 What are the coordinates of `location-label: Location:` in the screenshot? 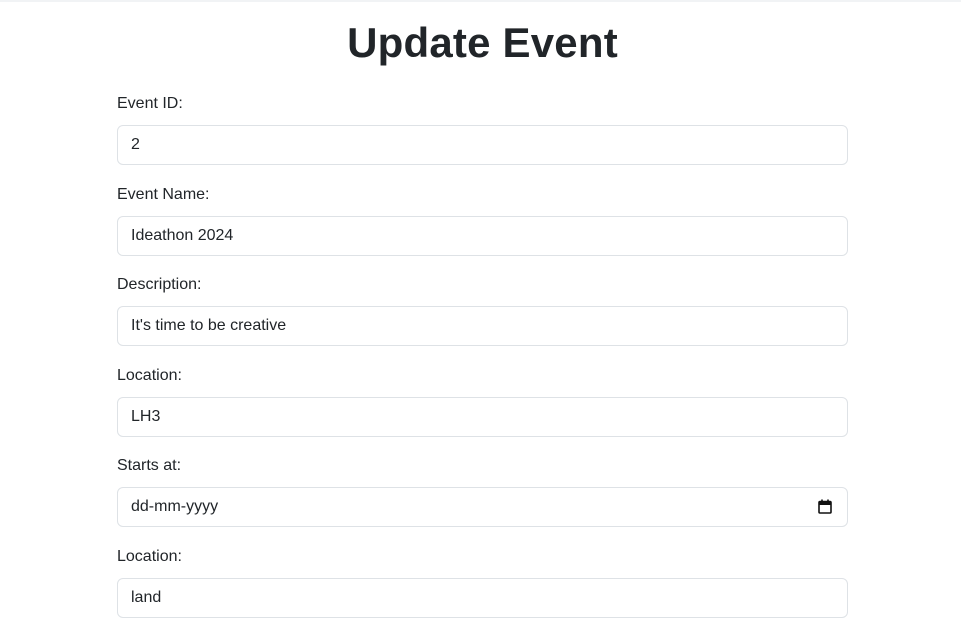 It's located at (149, 375).